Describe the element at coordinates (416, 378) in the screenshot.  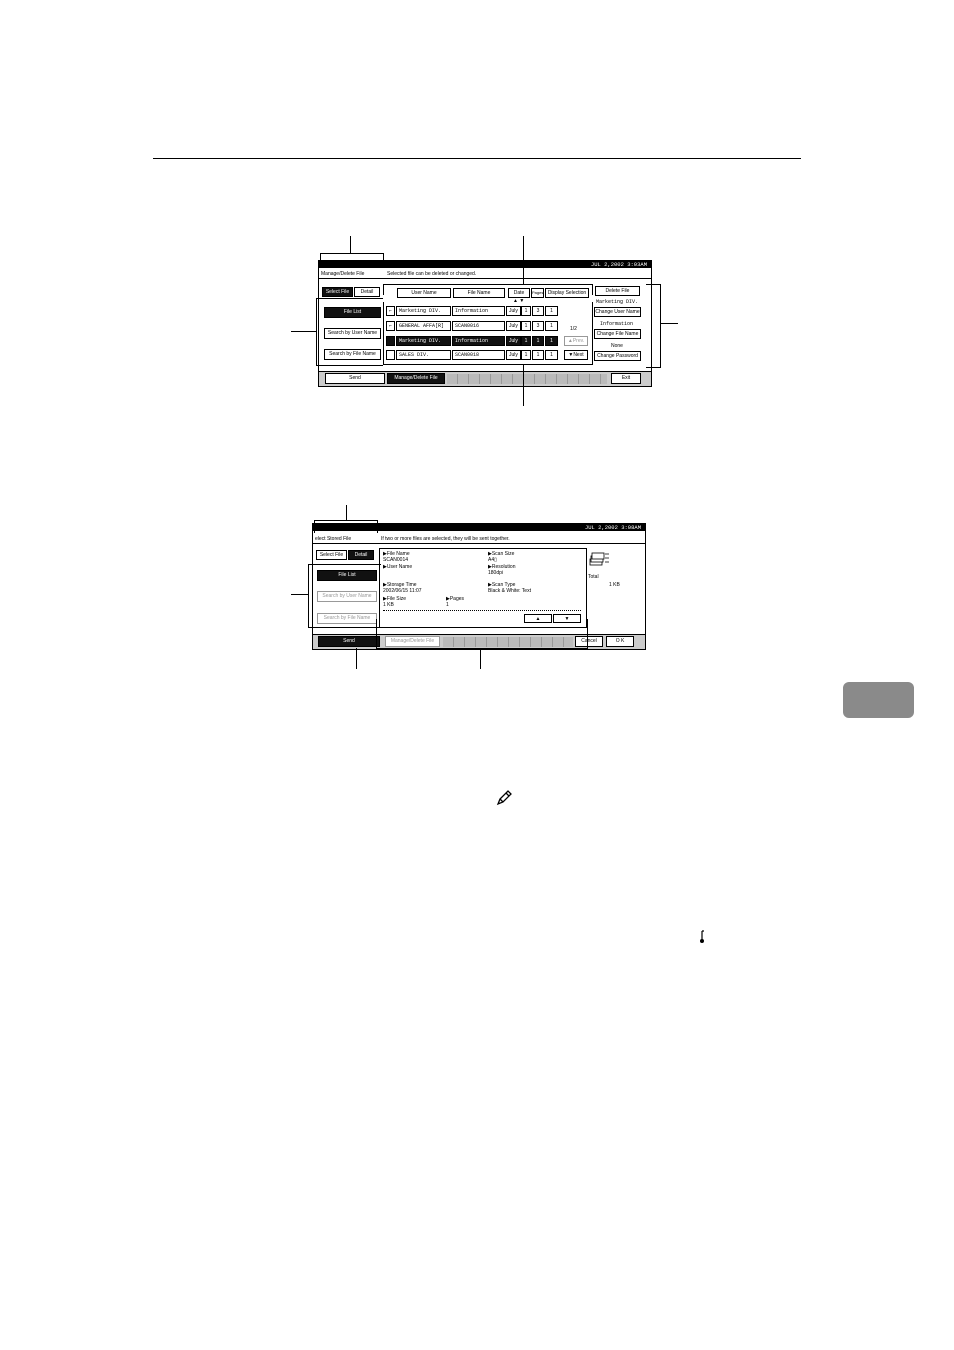
I see `manage-delete-file-tab: Manage/Delete File` at that location.